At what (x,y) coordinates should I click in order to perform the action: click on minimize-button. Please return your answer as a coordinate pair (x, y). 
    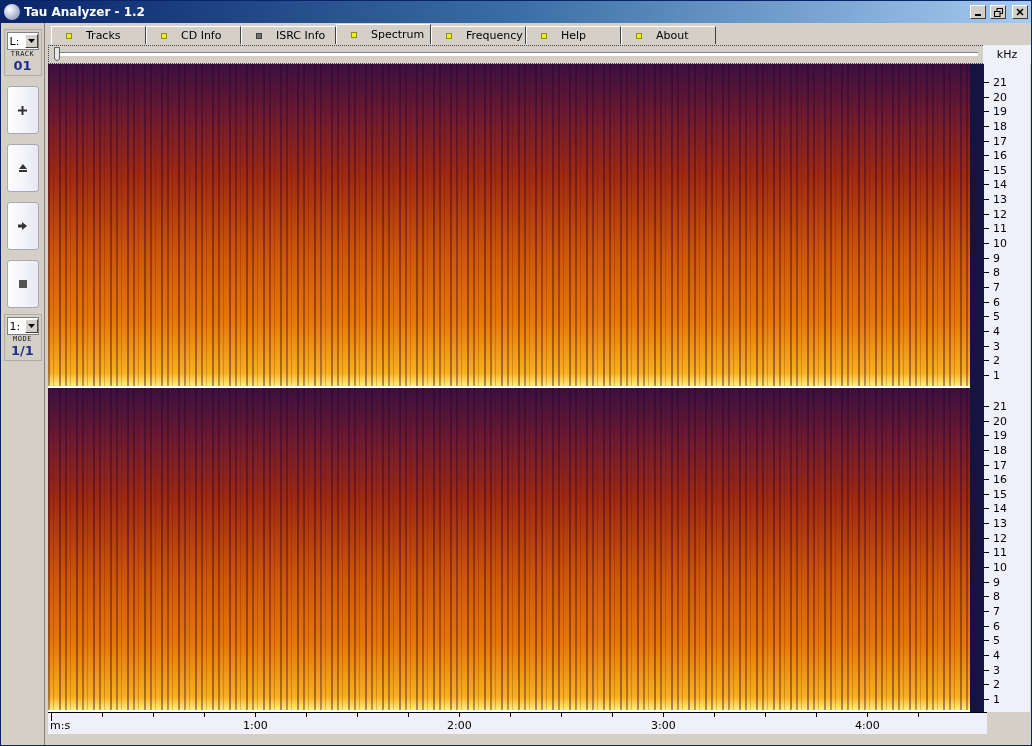
    Looking at the image, I should click on (978, 12).